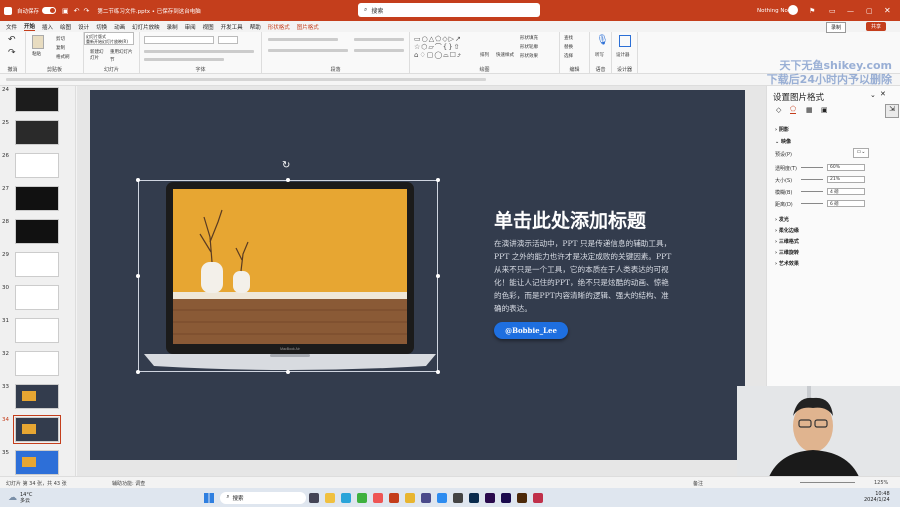 The width and height of the screenshot is (900, 507). What do you see at coordinates (394, 497) in the screenshot?
I see `powerpoint-taskbar-icon` at bounding box center [394, 497].